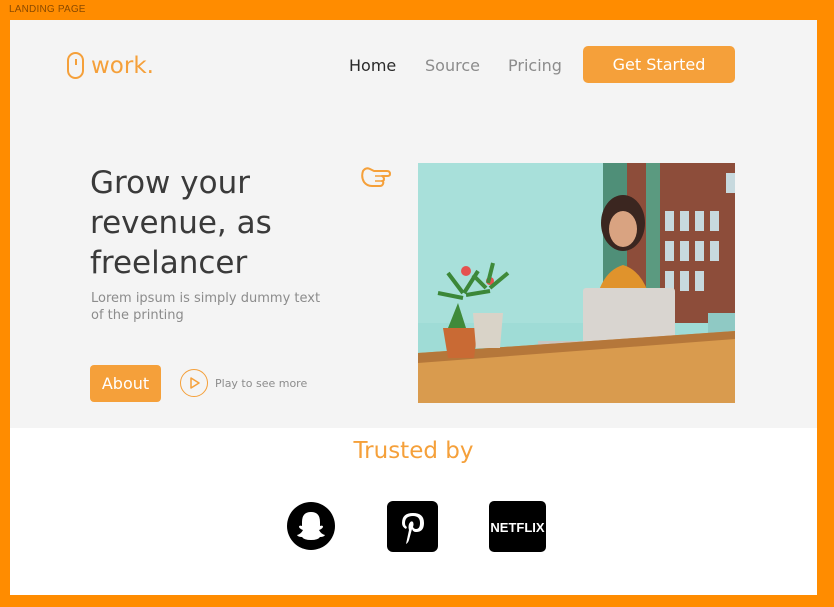  What do you see at coordinates (170, 183) in the screenshot?
I see `headline-line-1: Grow your` at bounding box center [170, 183].